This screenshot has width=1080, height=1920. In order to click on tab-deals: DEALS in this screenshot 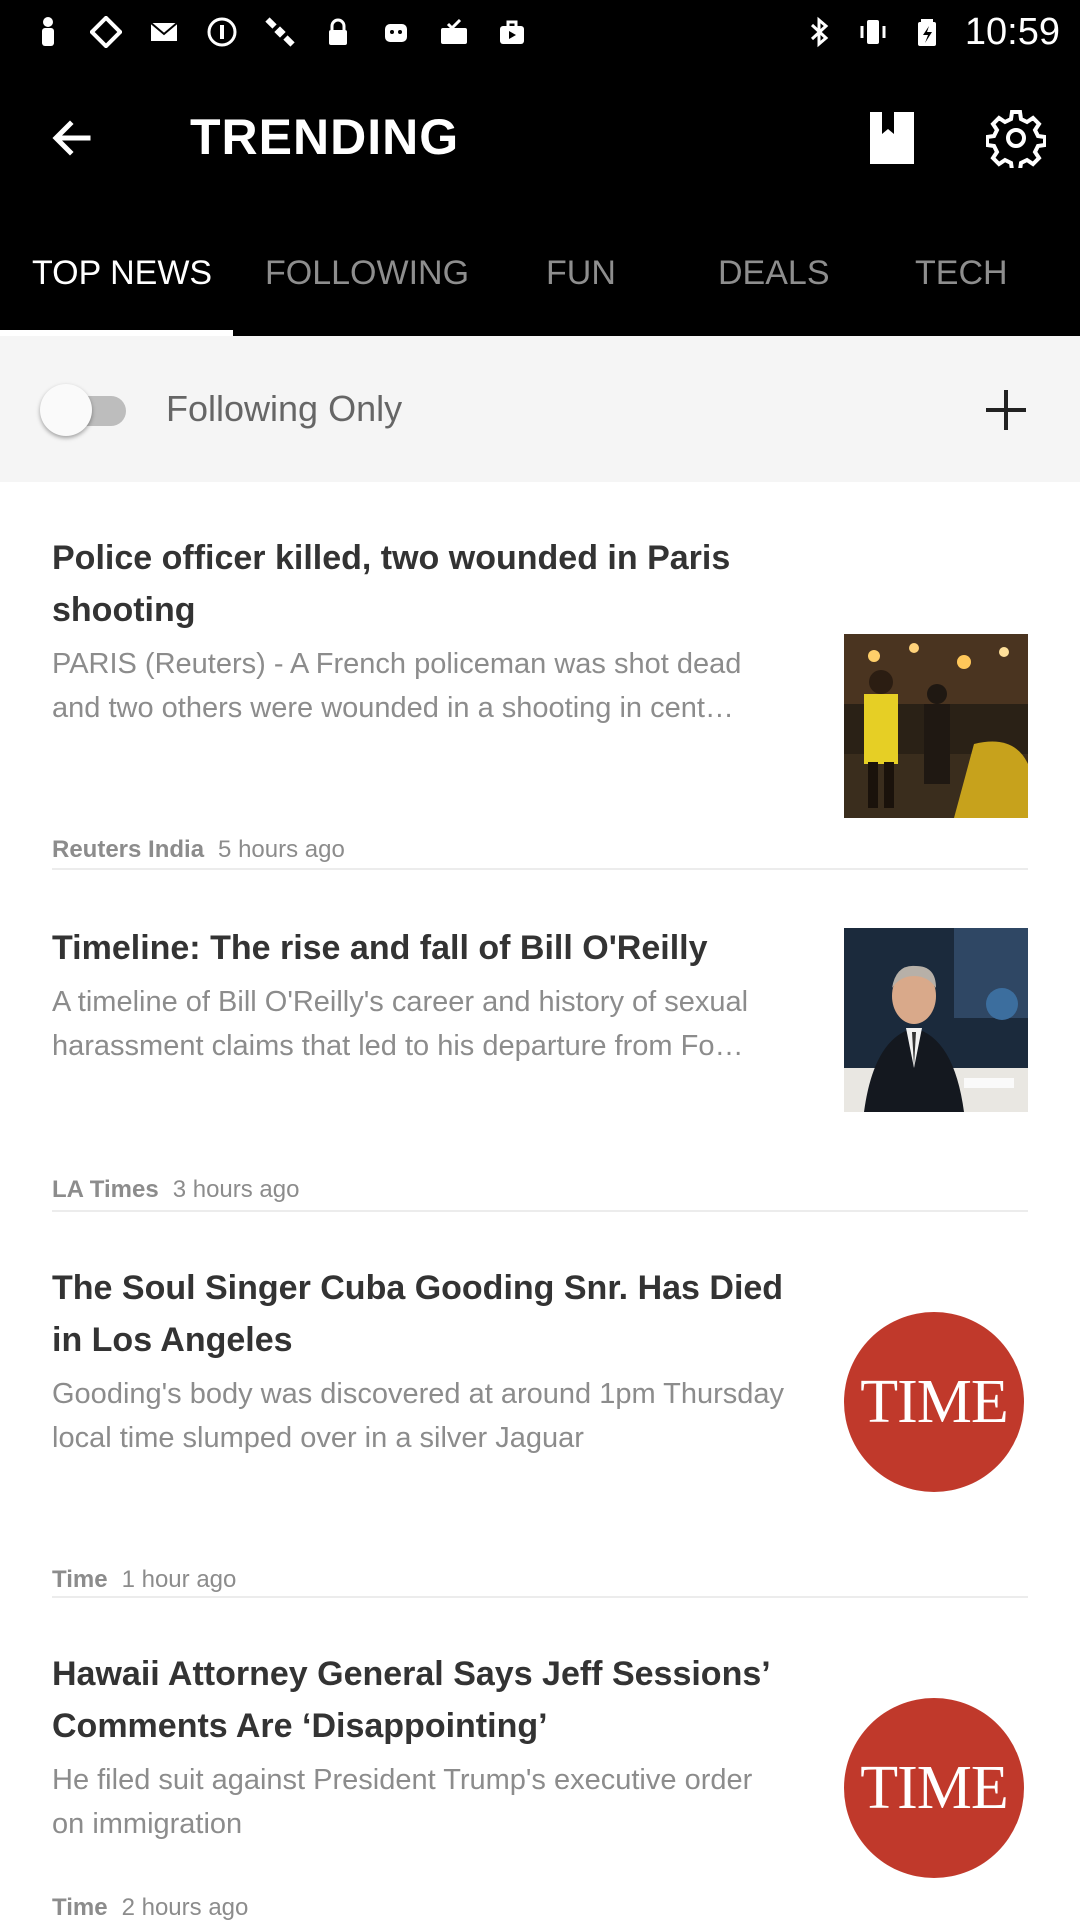, I will do `click(774, 273)`.